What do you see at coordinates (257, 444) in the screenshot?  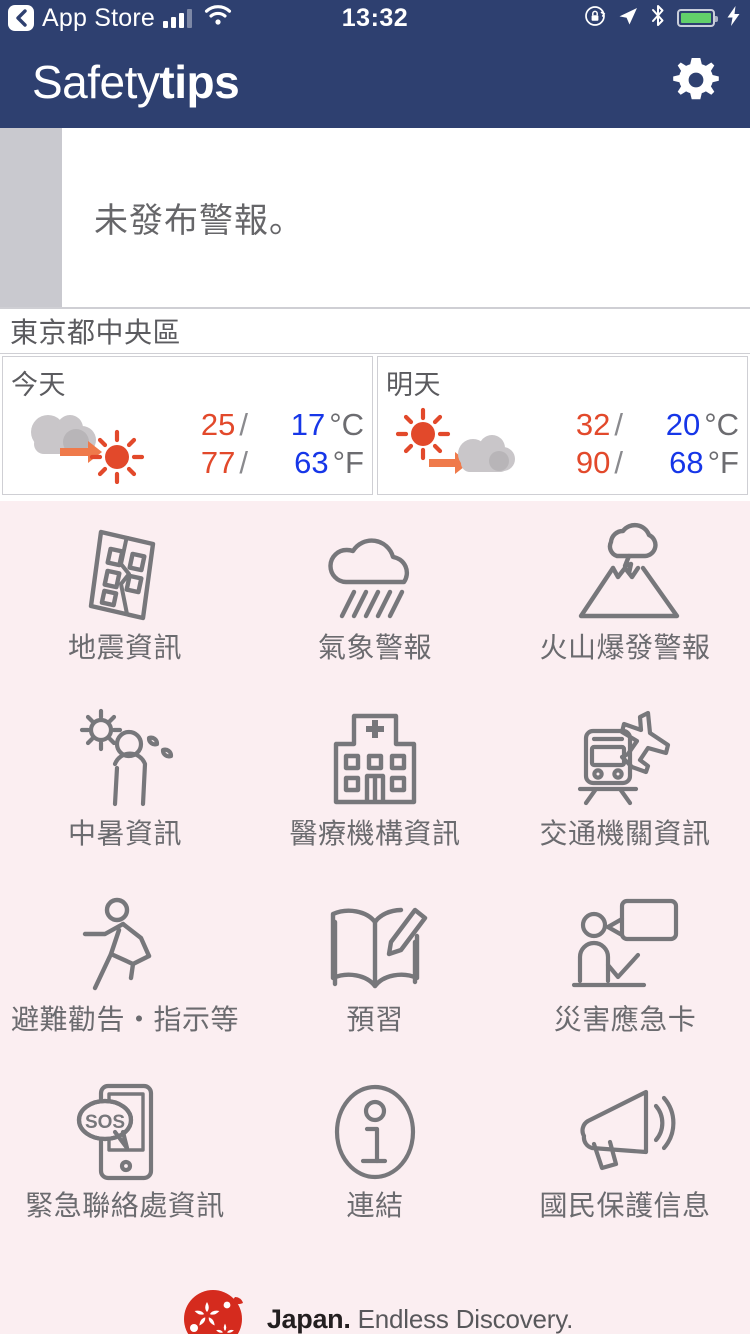 I see `weather-temps: 25 / 17 °C 77 / 63 °F` at bounding box center [257, 444].